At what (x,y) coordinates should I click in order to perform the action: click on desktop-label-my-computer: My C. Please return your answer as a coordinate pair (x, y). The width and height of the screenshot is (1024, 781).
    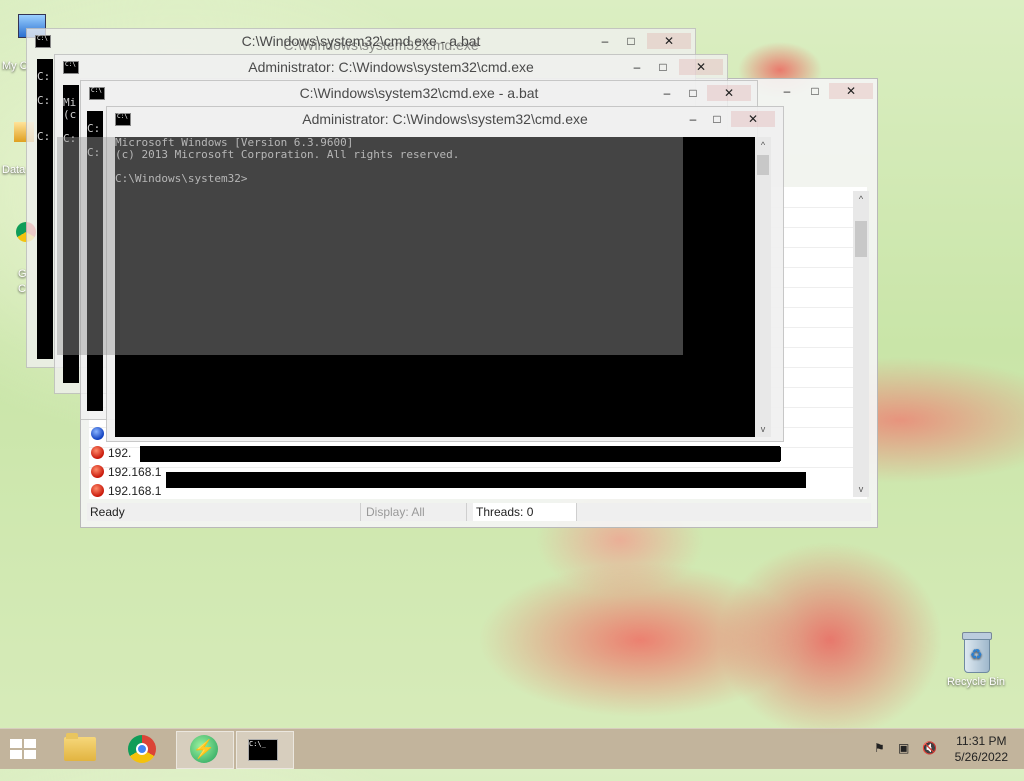
    Looking at the image, I should click on (15, 66).